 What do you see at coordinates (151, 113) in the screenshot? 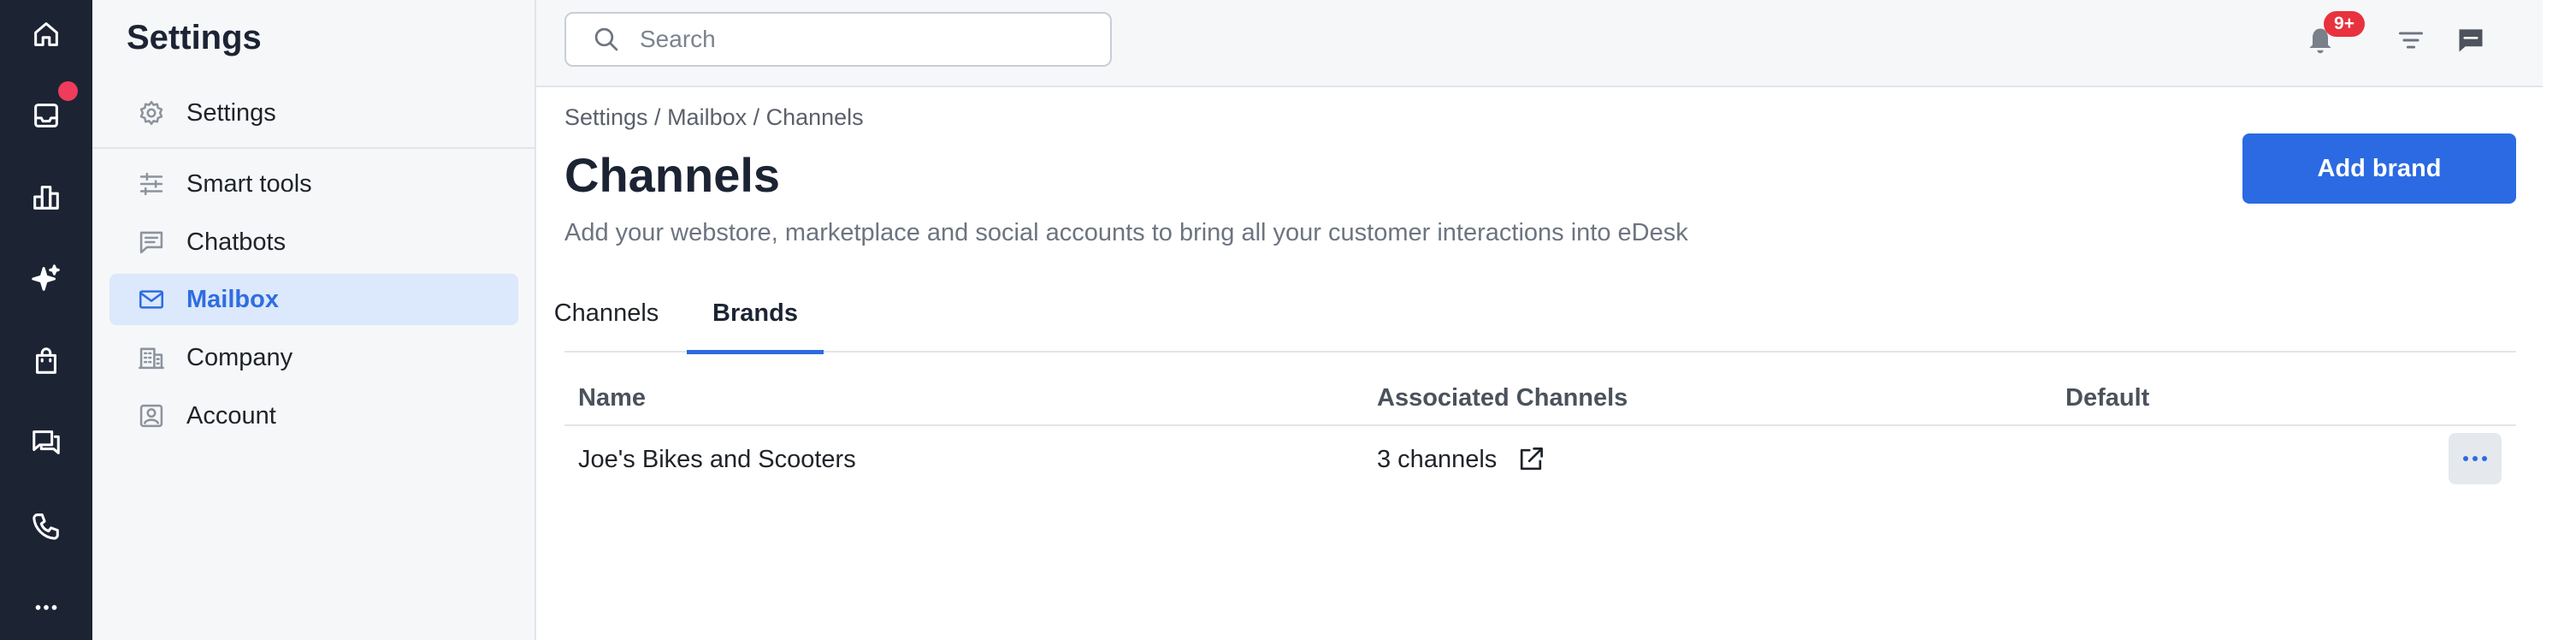
I see `gear-icon` at bounding box center [151, 113].